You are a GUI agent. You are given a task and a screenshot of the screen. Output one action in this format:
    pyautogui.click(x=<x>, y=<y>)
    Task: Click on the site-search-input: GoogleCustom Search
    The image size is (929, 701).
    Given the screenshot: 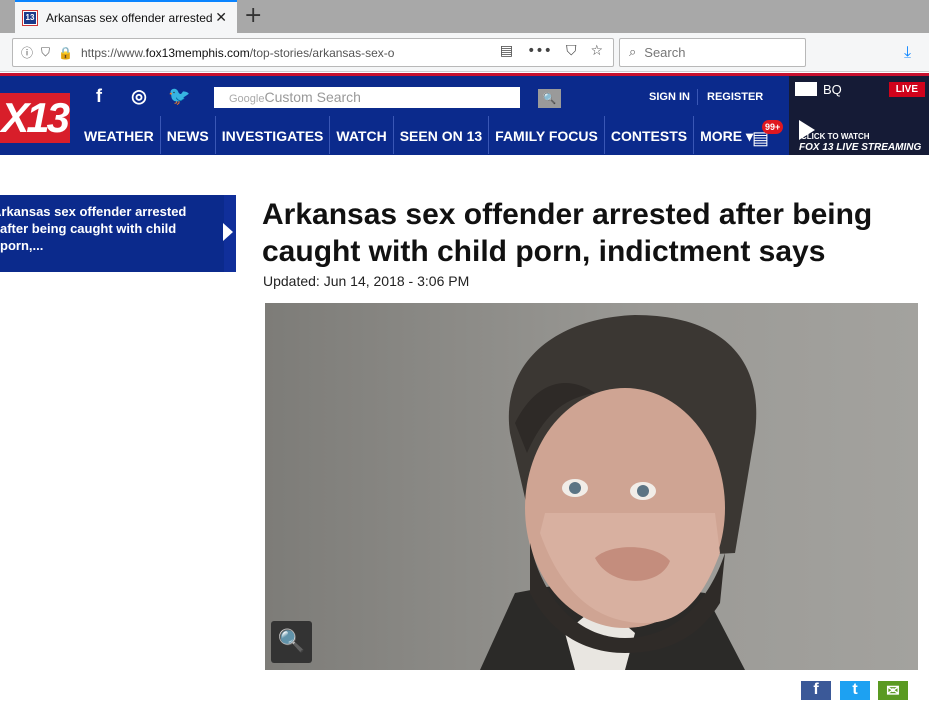 What is the action you would take?
    pyautogui.click(x=367, y=97)
    